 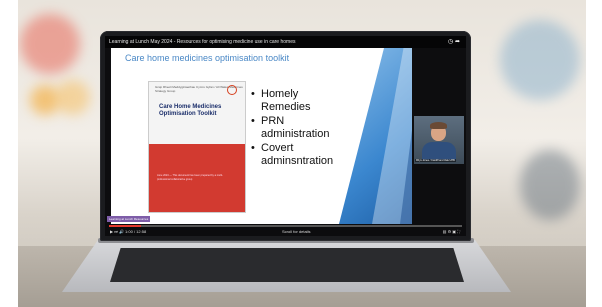 I want to click on left-controls: ▶ ⏭ 🔊 1:00 / 12:58, so click(x=128, y=231).